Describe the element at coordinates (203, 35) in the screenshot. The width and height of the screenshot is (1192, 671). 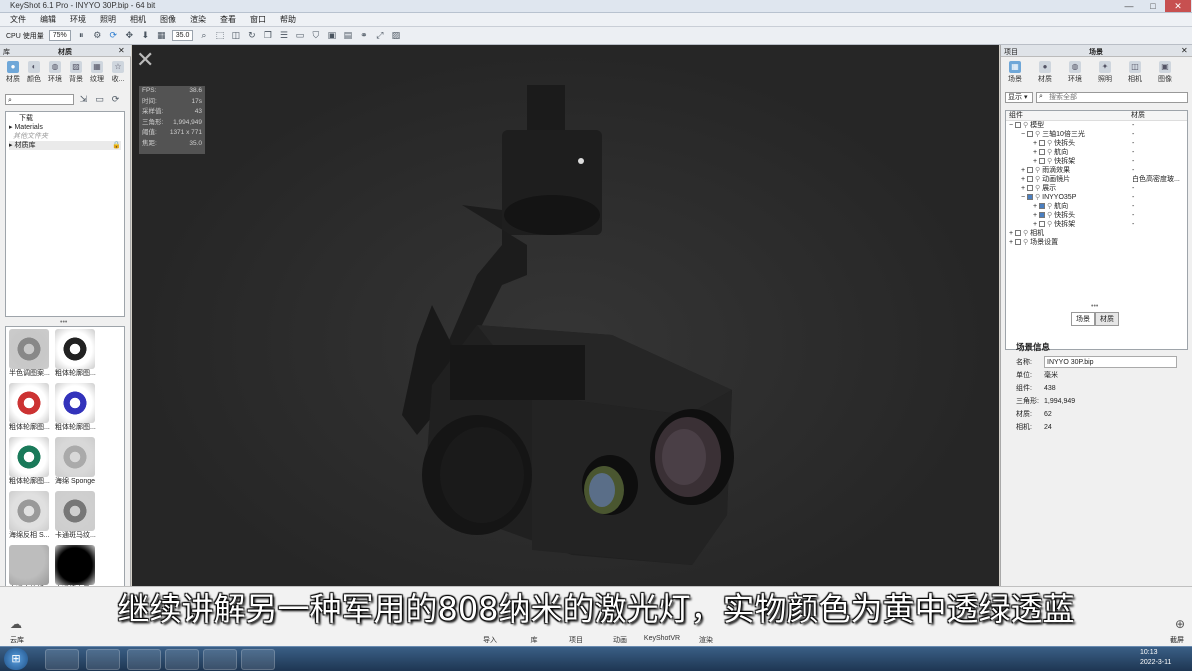
I see `zoom-icon: ⌕` at that location.